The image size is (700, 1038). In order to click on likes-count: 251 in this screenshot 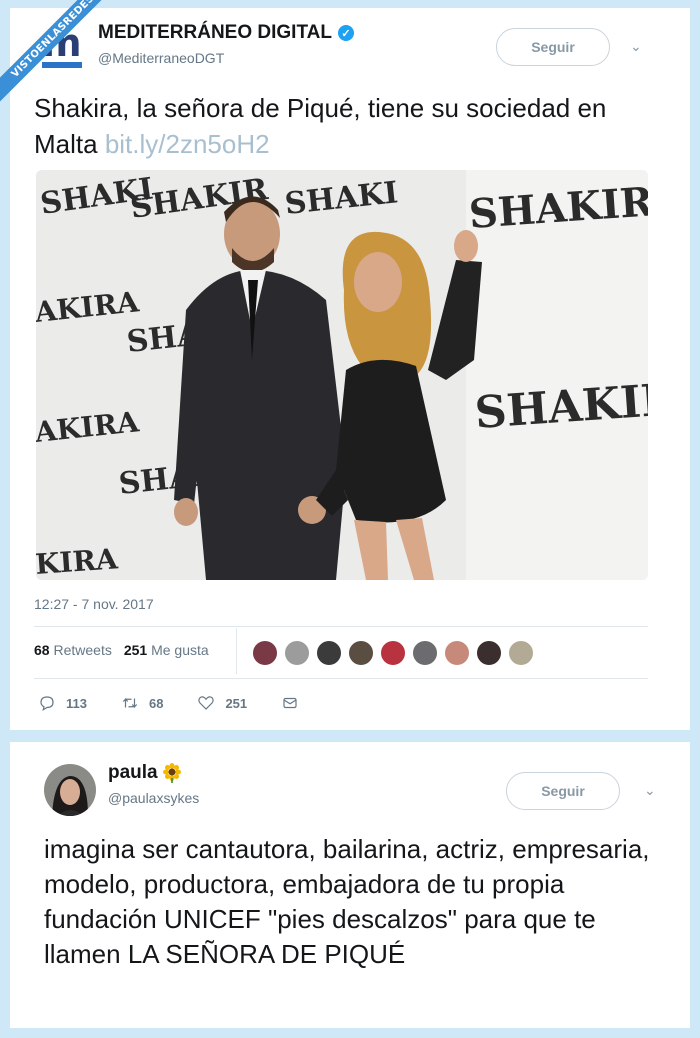, I will do `click(135, 650)`.